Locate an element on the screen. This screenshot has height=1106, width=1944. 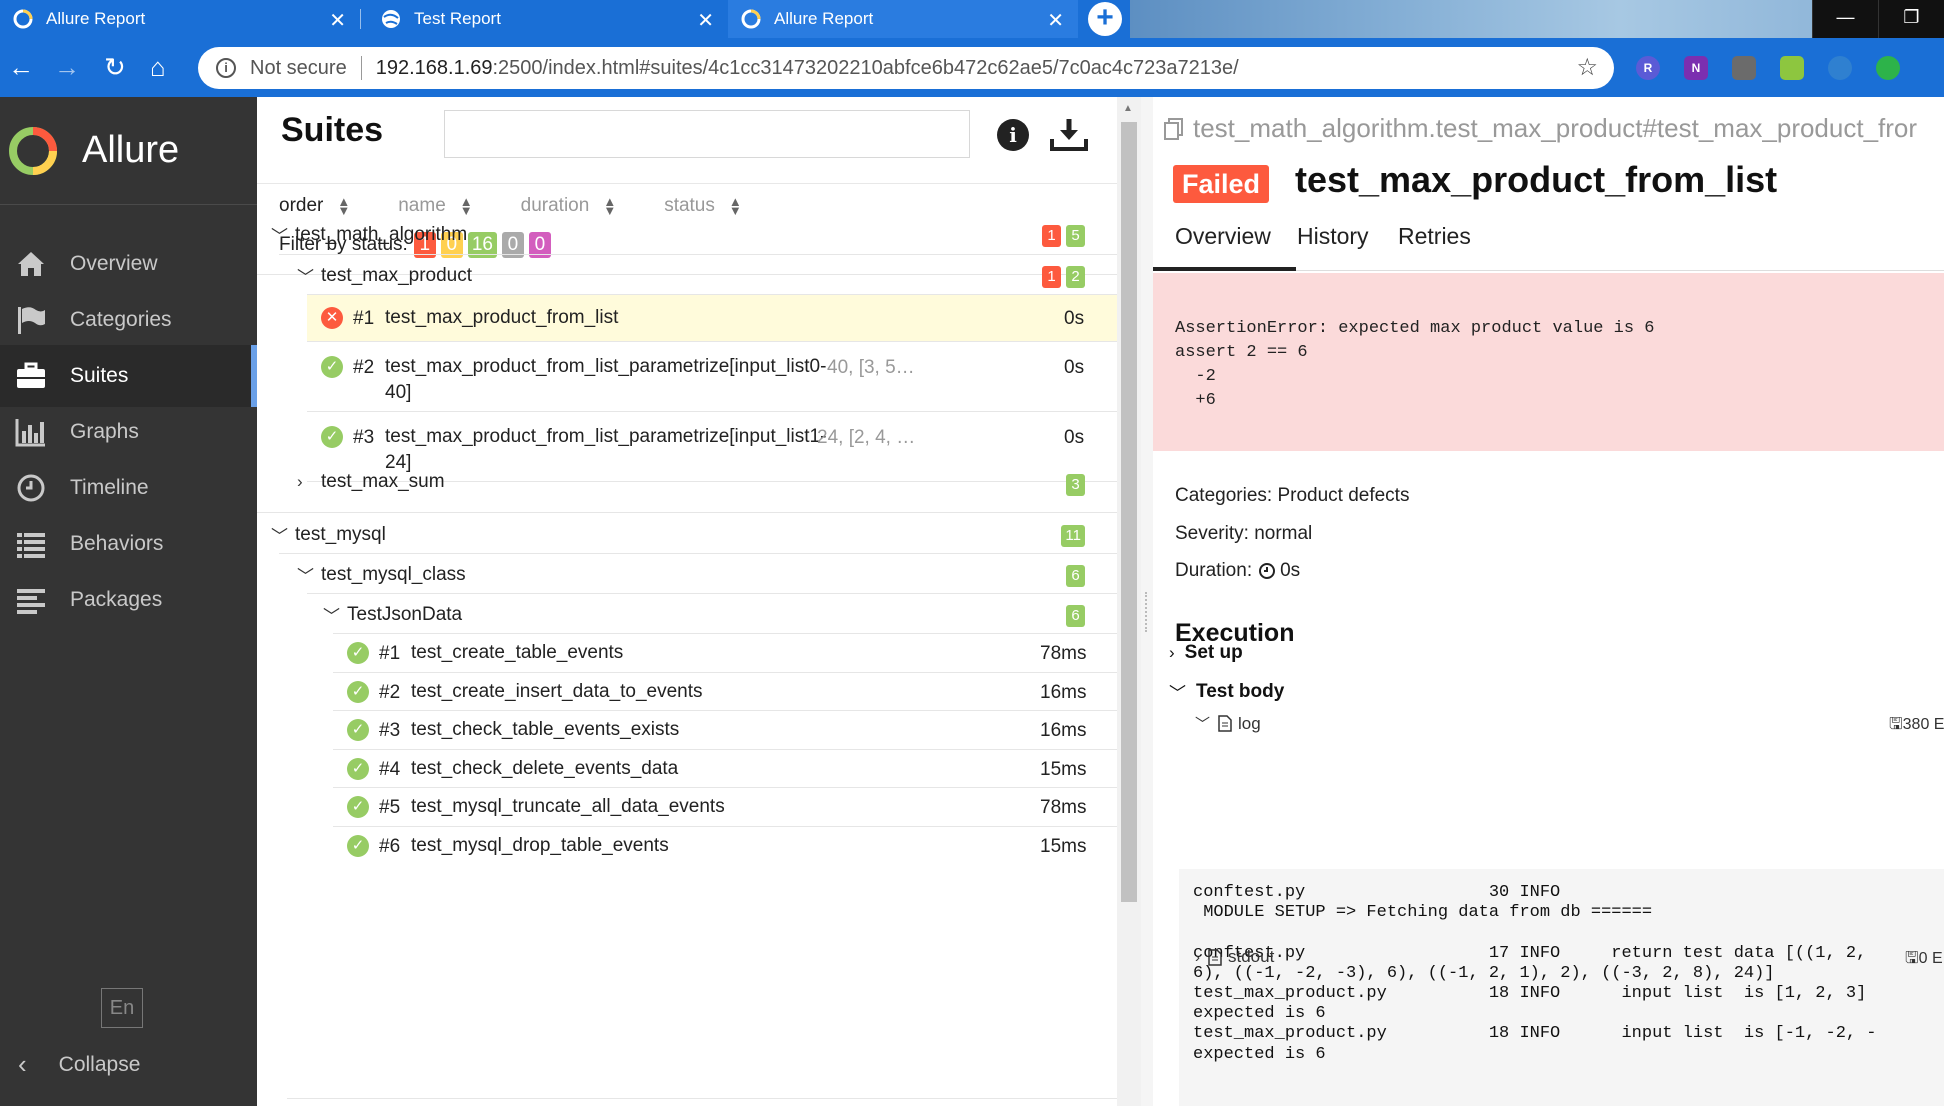
home-icon: ⌂ is located at coordinates (158, 67).